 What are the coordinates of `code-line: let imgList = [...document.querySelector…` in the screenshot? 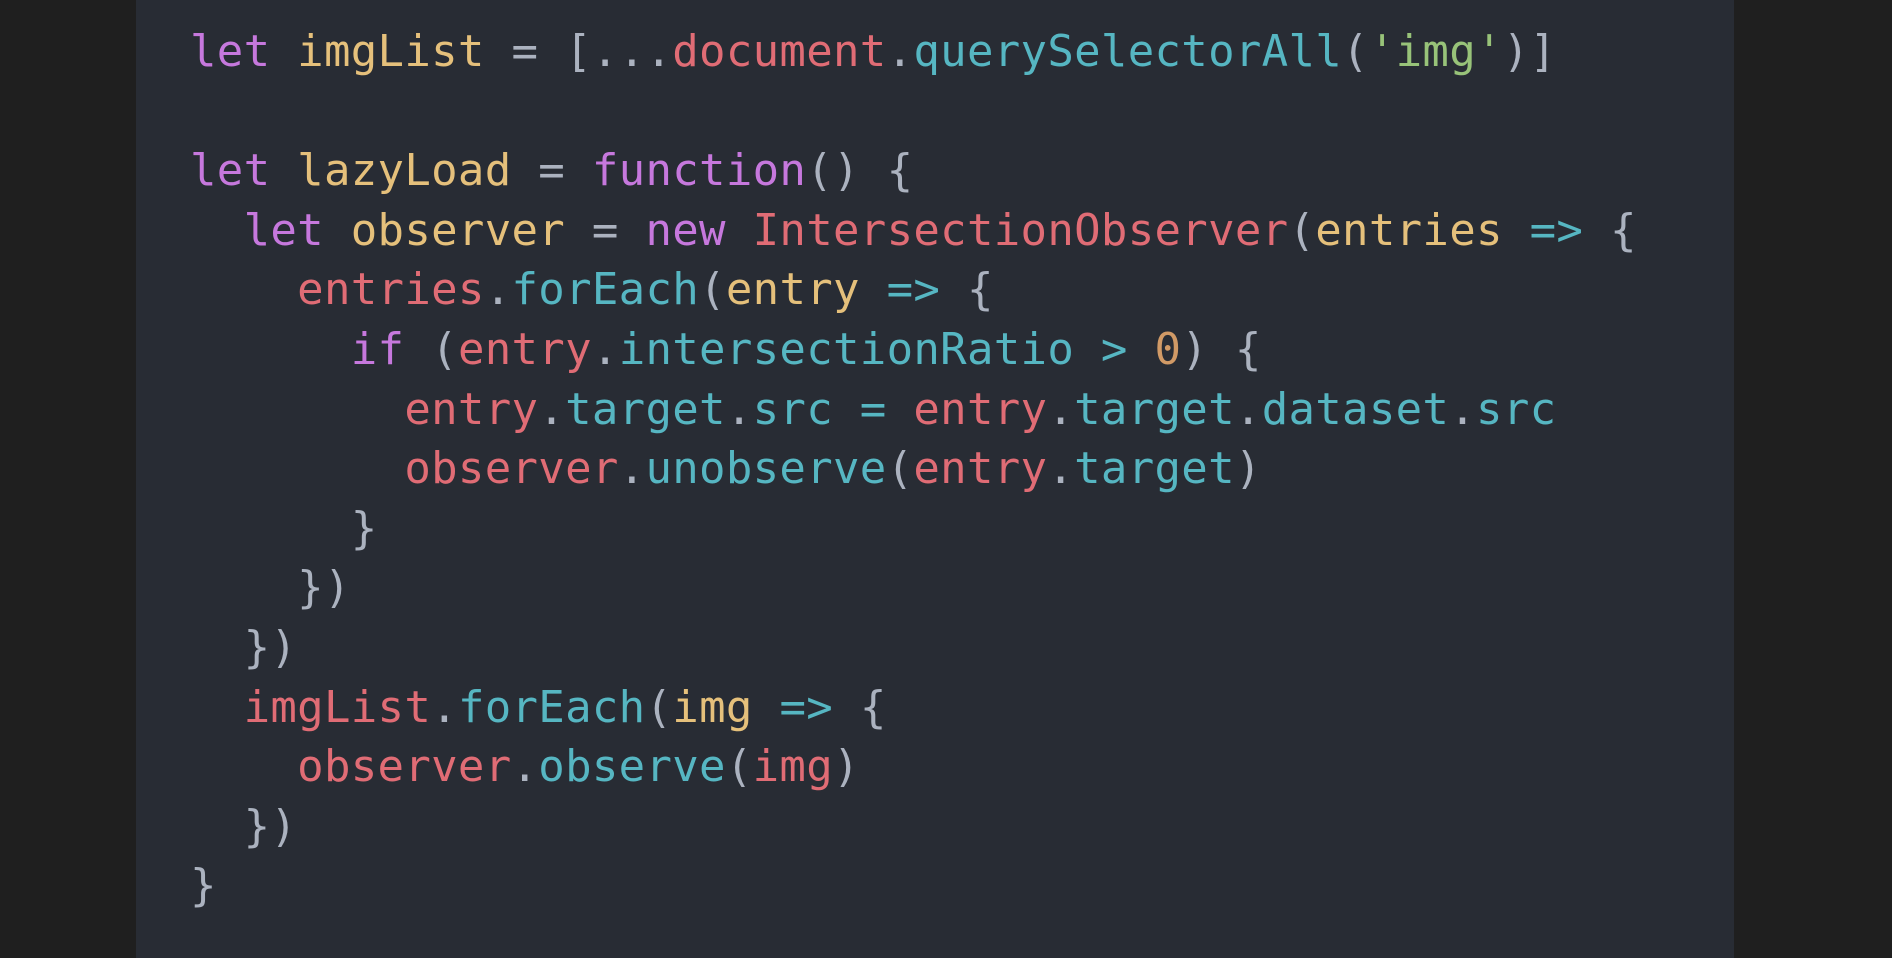 It's located at (913, 52).